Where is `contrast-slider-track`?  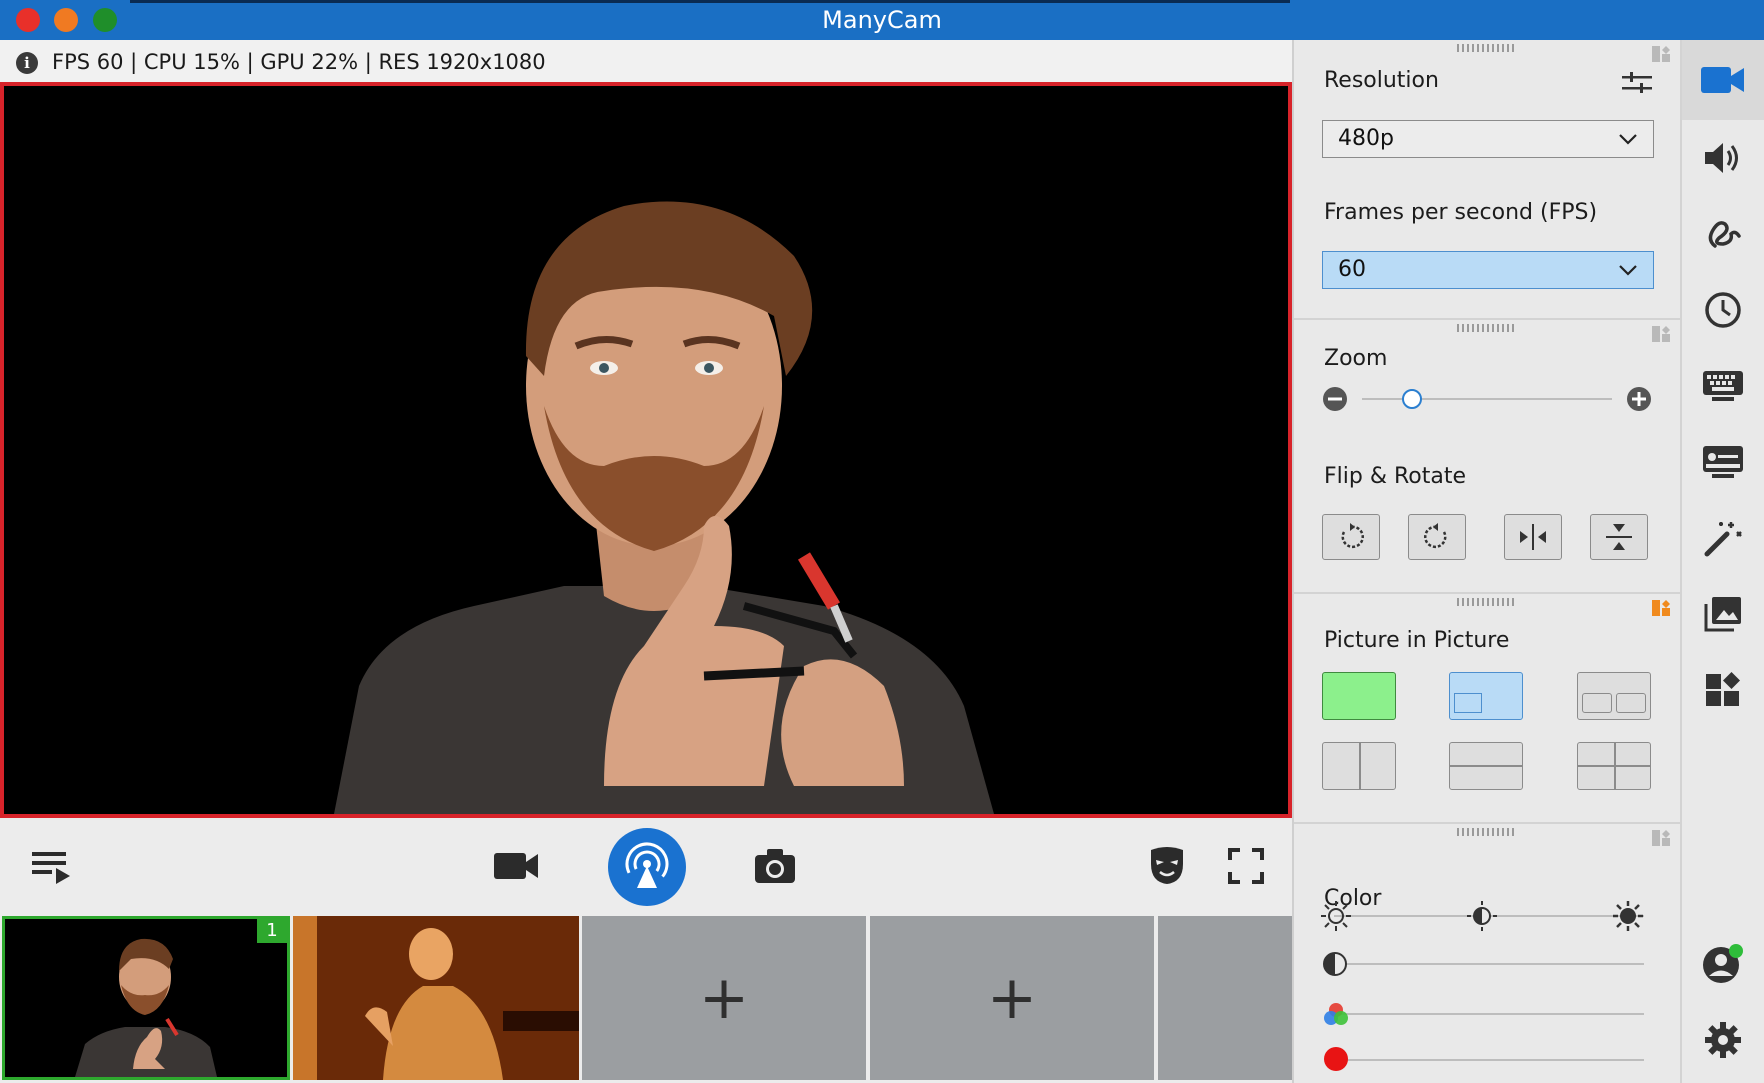 contrast-slider-track is located at coordinates (1489, 964).